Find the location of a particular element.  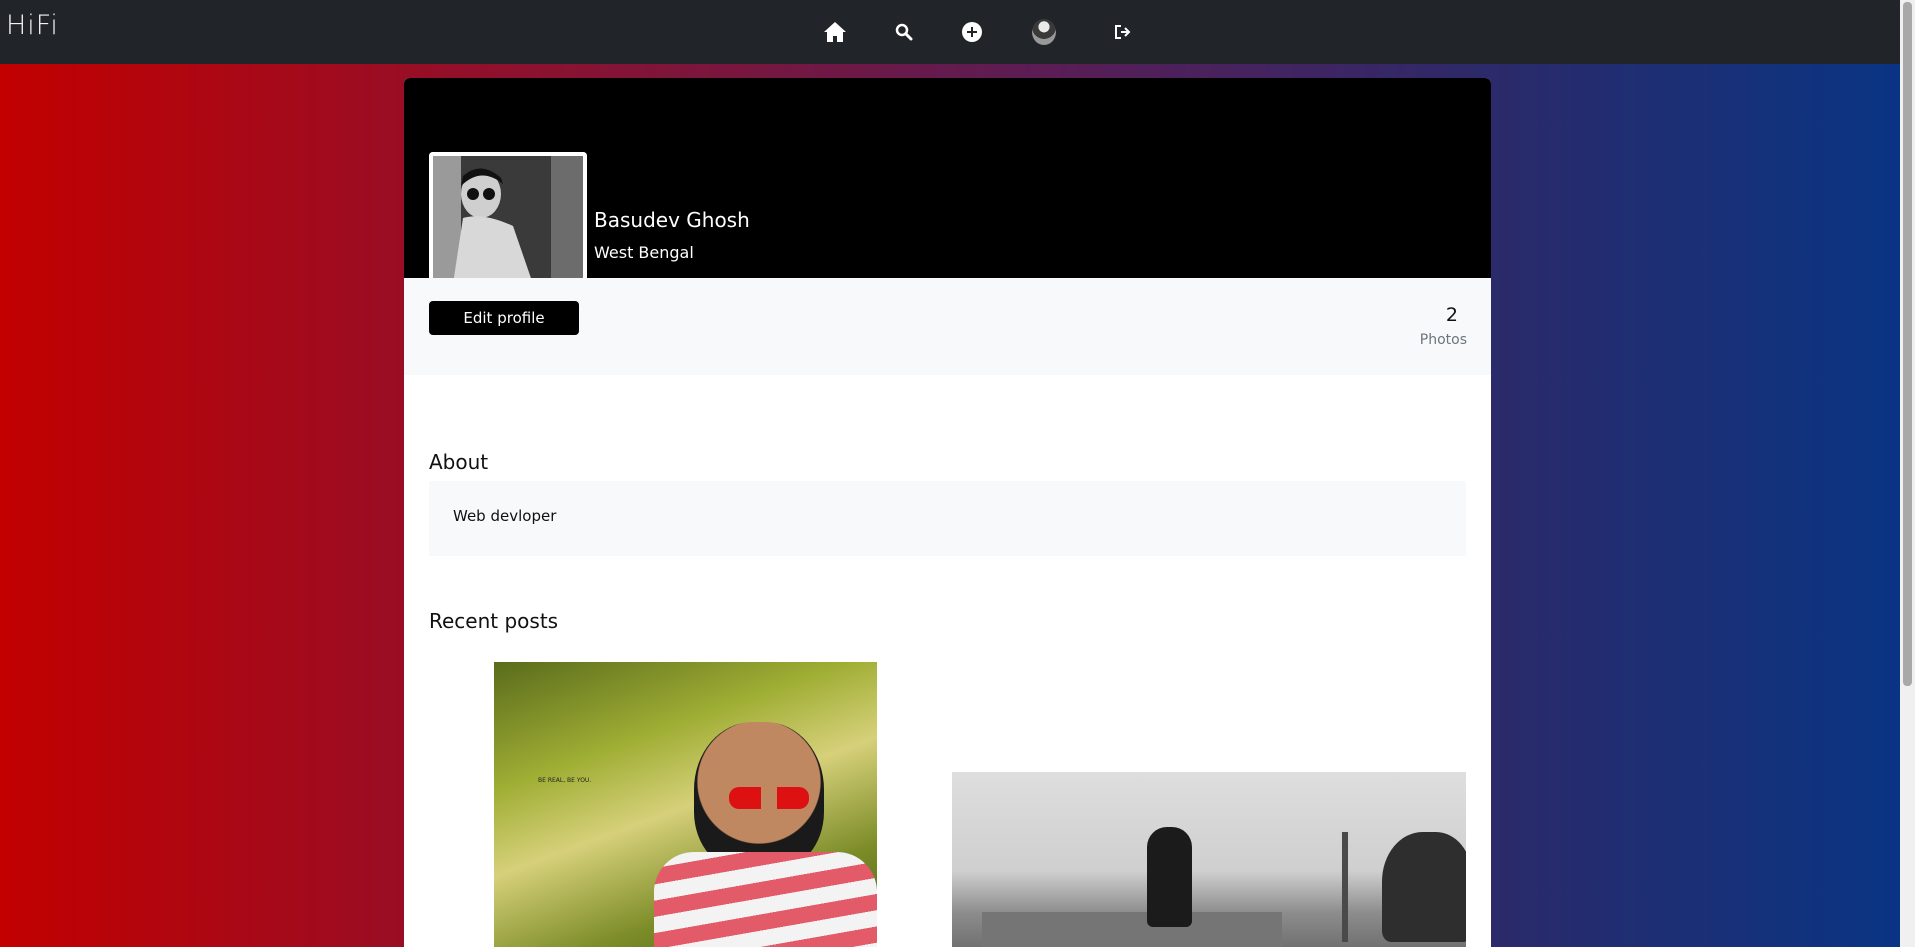

tree is located at coordinates (1424, 887).